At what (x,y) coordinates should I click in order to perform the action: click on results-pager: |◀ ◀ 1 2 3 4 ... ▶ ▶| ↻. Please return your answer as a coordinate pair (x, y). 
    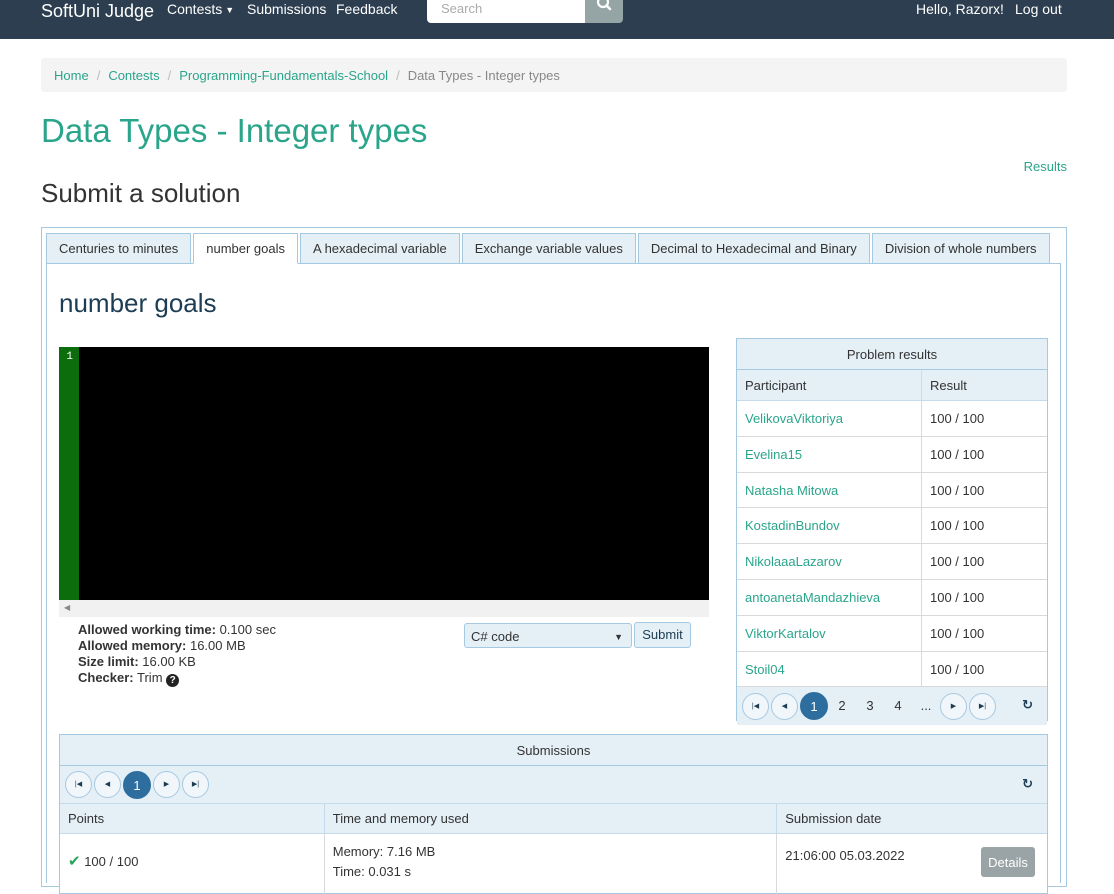
    Looking at the image, I should click on (892, 706).